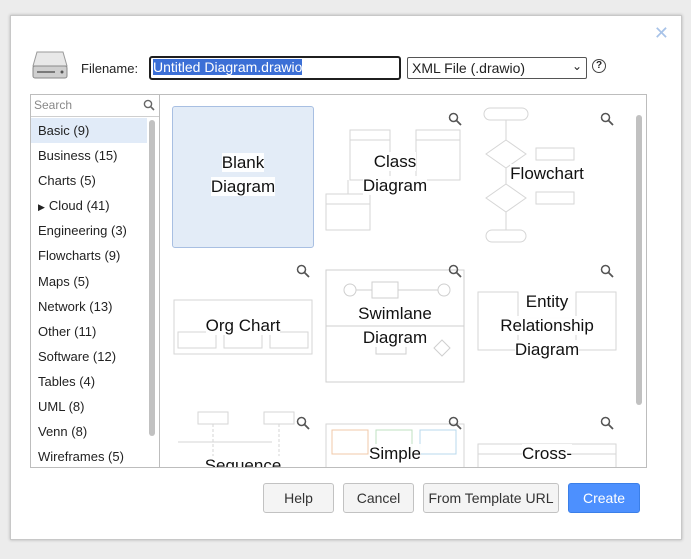 The image size is (691, 559). I want to click on category-item-tables: Tables (4), so click(89, 381).